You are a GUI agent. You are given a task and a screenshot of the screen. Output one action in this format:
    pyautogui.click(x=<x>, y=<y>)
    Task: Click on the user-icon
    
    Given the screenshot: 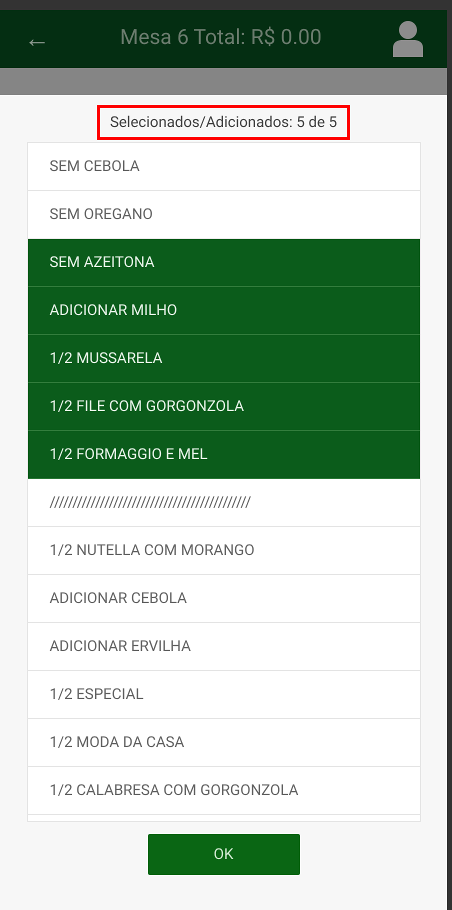 What is the action you would take?
    pyautogui.click(x=408, y=39)
    